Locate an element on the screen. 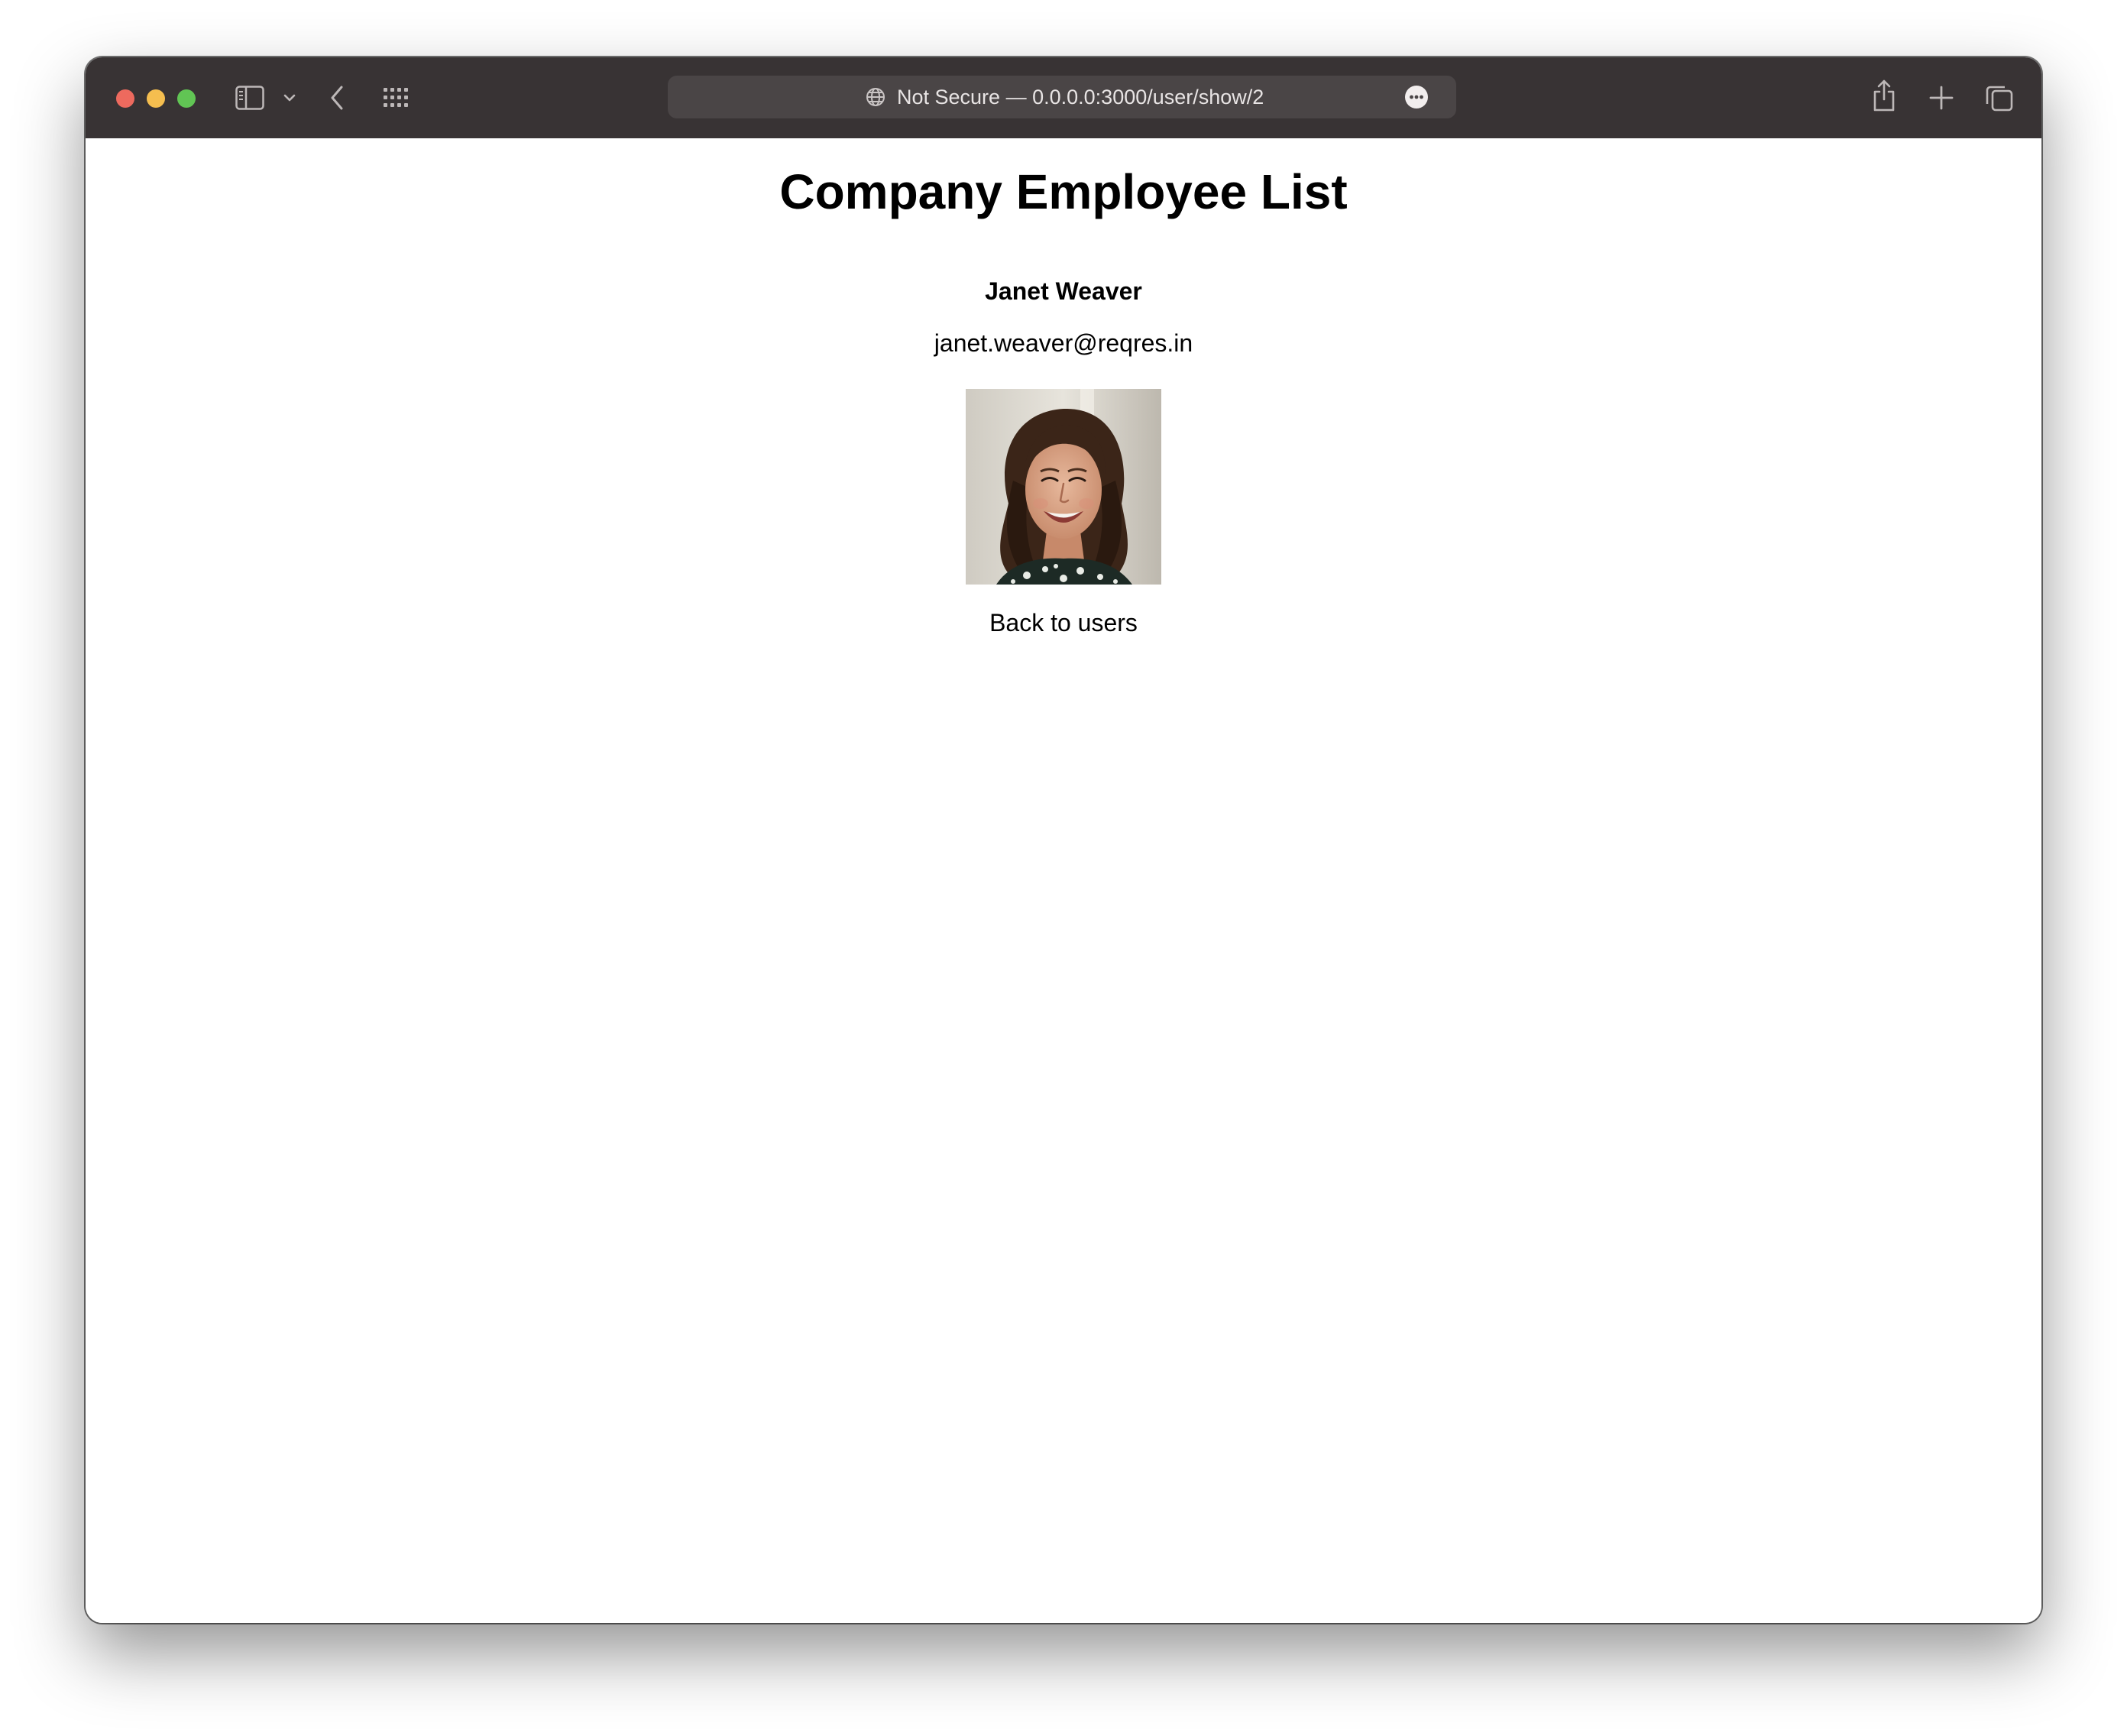 This screenshot has height=1736, width=2127. plus-icon is located at coordinates (1941, 98).